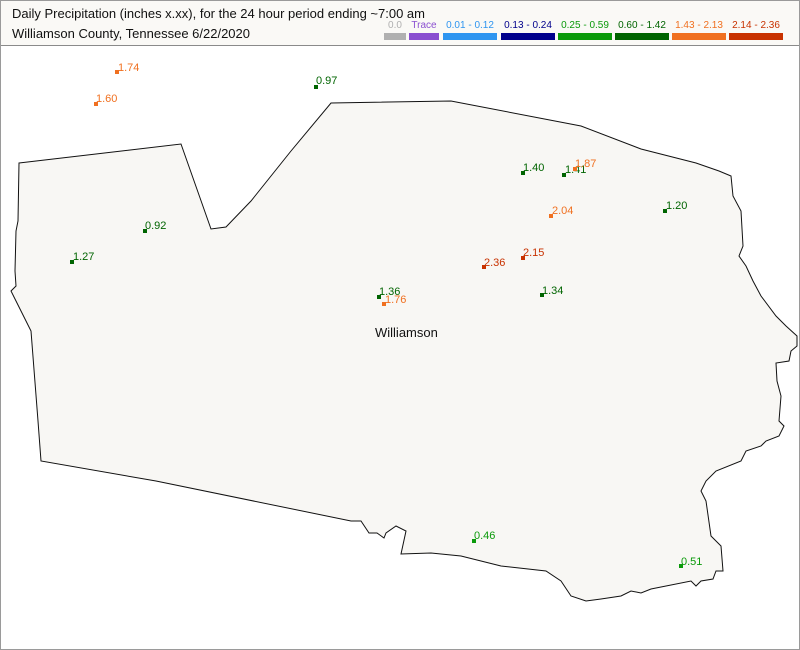 The height and width of the screenshot is (650, 800). I want to click on legend-item-0-60: 0.60 - 1.42, so click(642, 30).